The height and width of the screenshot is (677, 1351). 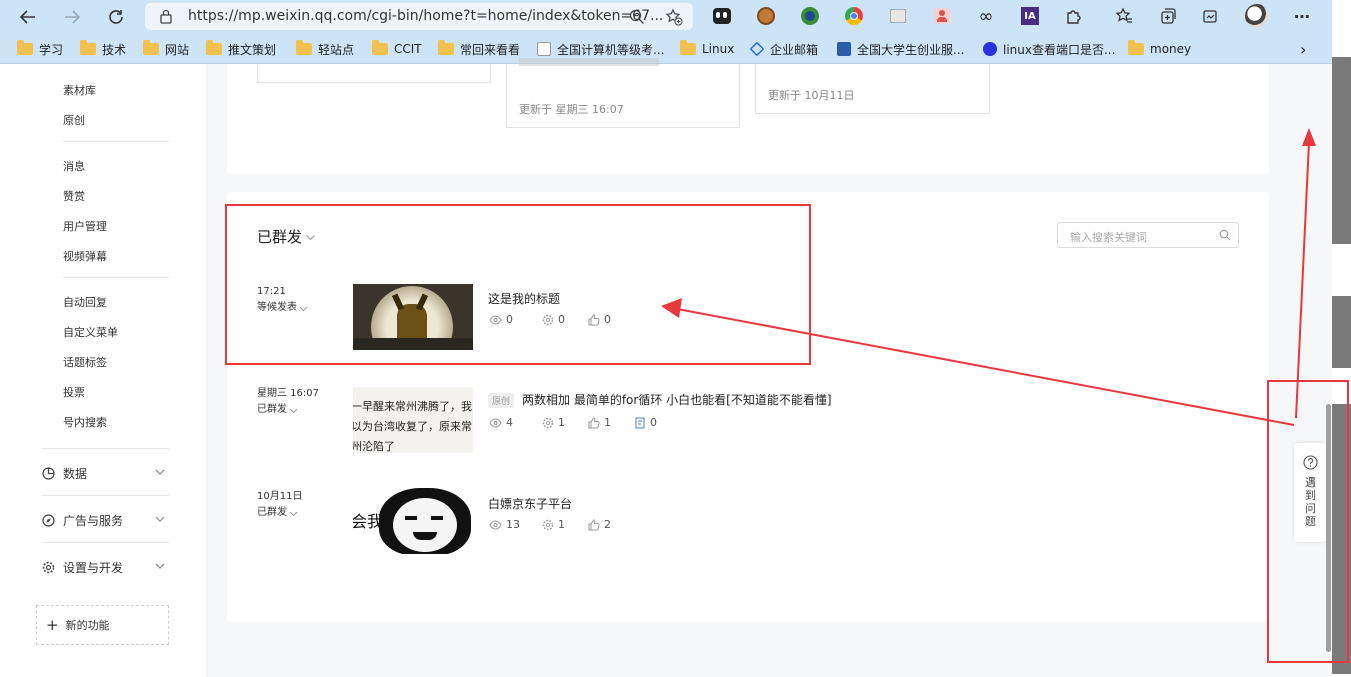 What do you see at coordinates (1303, 49) in the screenshot?
I see `bookmarks-more-icon: ›` at bounding box center [1303, 49].